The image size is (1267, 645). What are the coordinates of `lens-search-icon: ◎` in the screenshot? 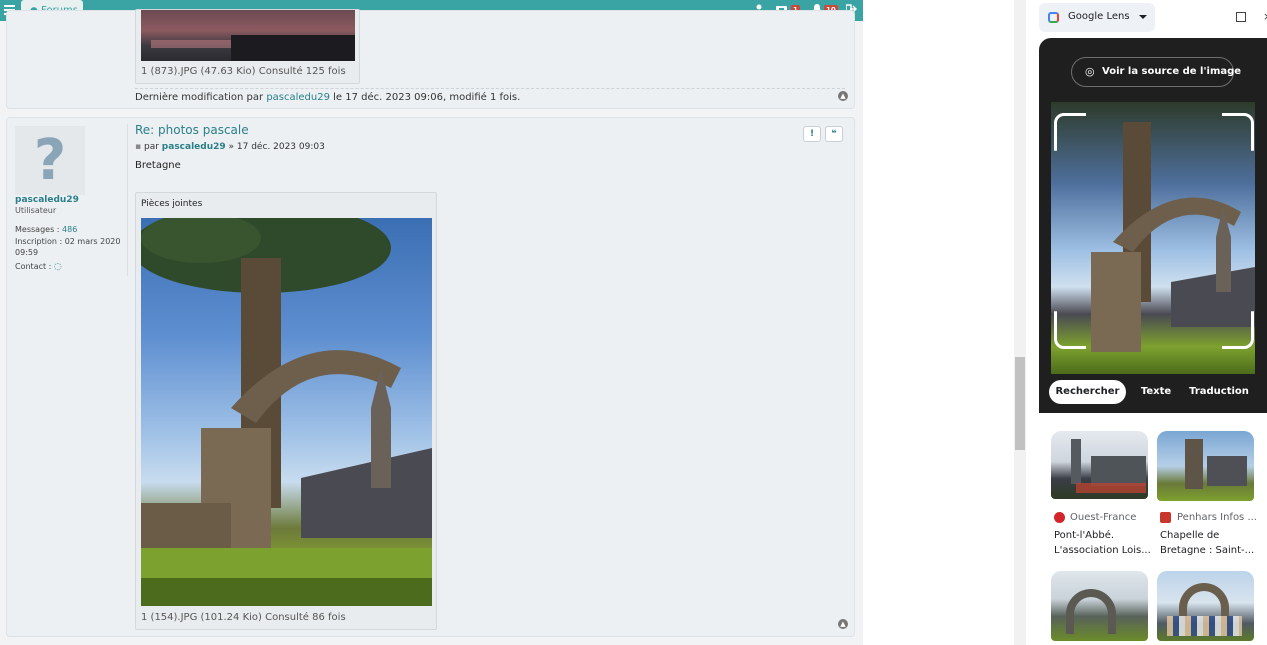 It's located at (1090, 71).